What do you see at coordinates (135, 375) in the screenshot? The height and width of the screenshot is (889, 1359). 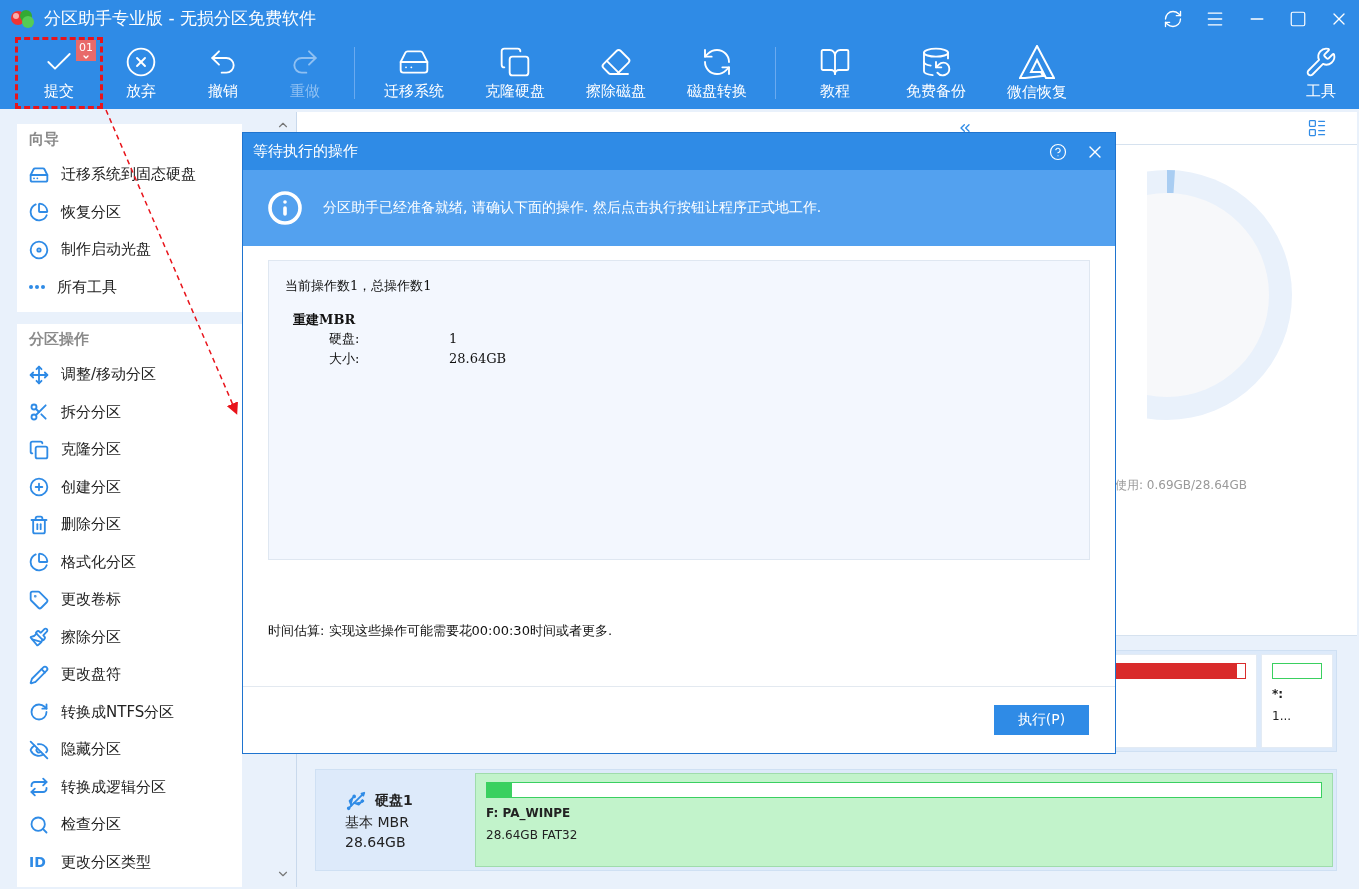 I see `sidebar-item: 调整/移动分区` at bounding box center [135, 375].